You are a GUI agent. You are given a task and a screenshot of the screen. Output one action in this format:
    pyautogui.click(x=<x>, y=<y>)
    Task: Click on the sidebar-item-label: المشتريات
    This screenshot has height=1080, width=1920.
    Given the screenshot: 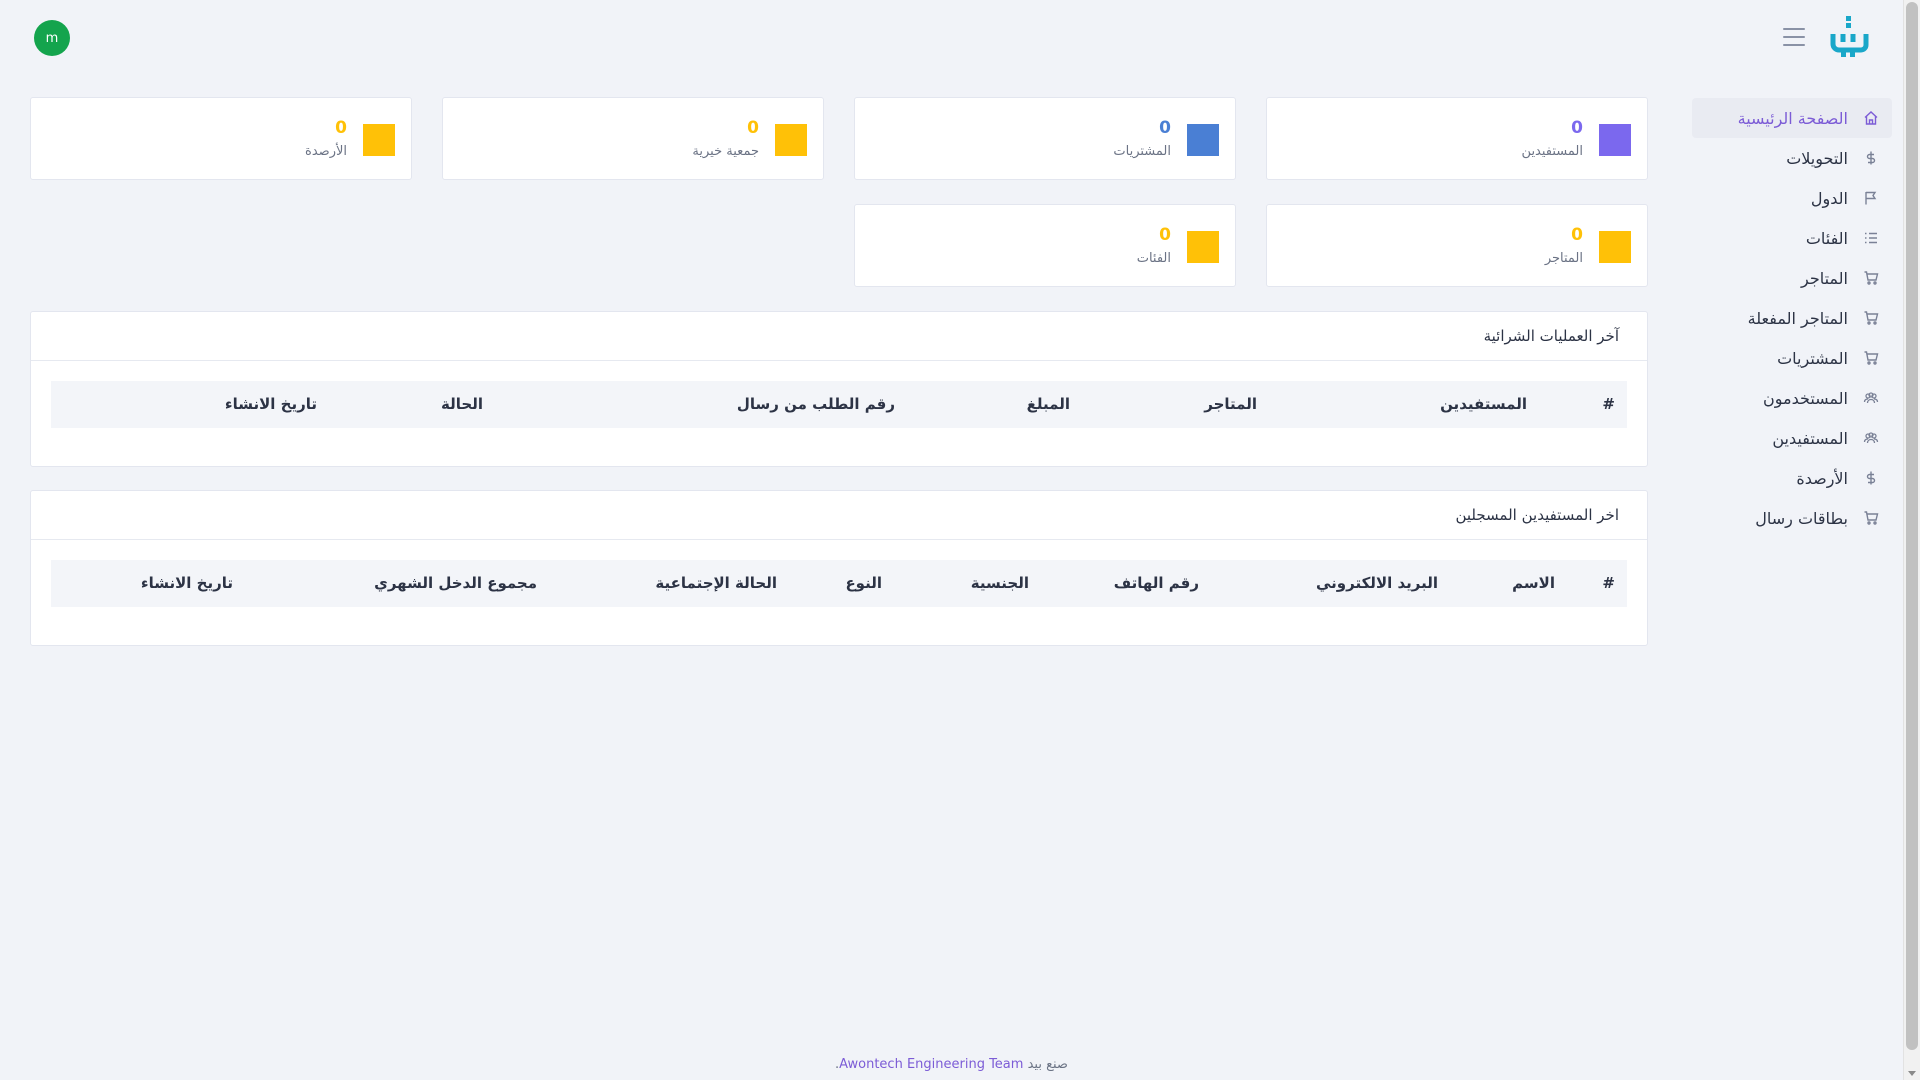 What is the action you would take?
    pyautogui.click(x=1812, y=358)
    